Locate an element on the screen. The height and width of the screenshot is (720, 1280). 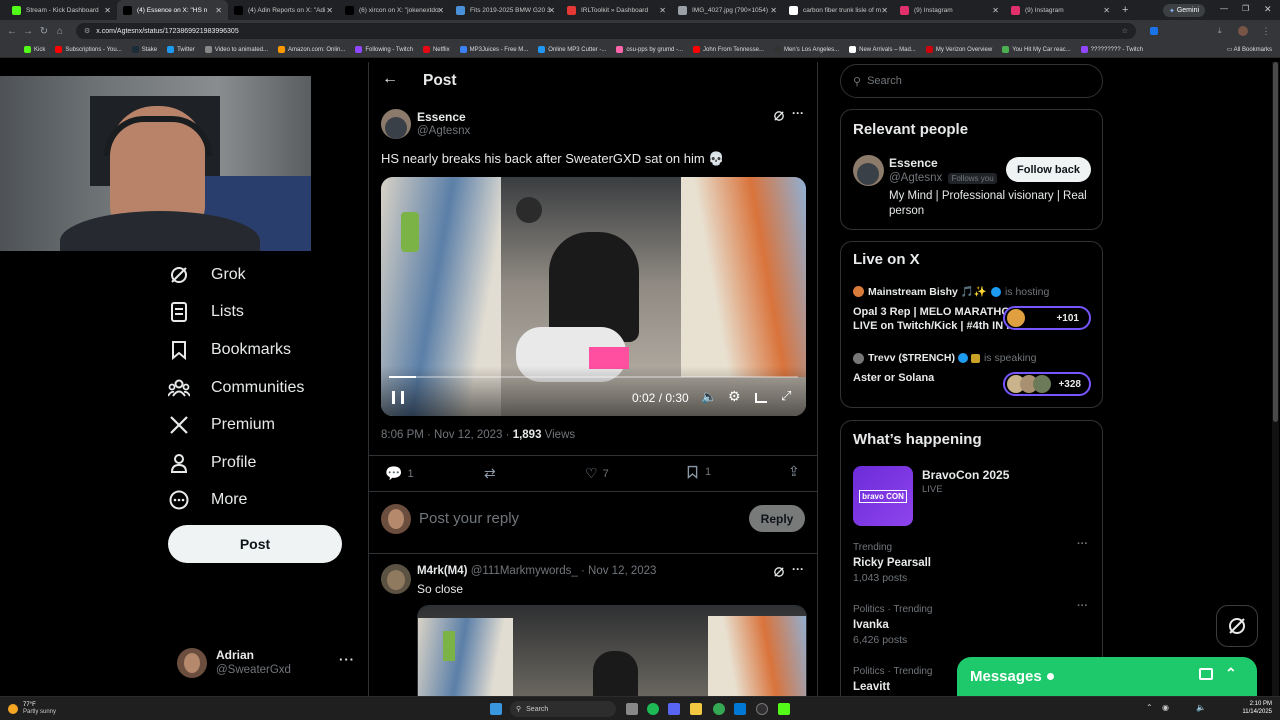
trend-item: Trending Ricky Pearsall 1,043 posts ··· is located at coordinates (975, 562).